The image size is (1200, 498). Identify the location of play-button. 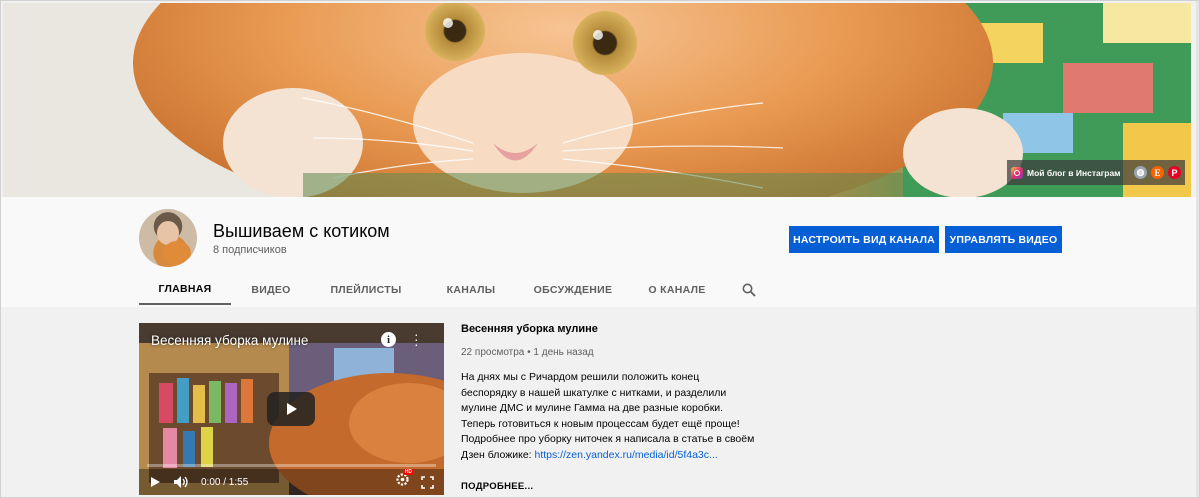
(291, 409).